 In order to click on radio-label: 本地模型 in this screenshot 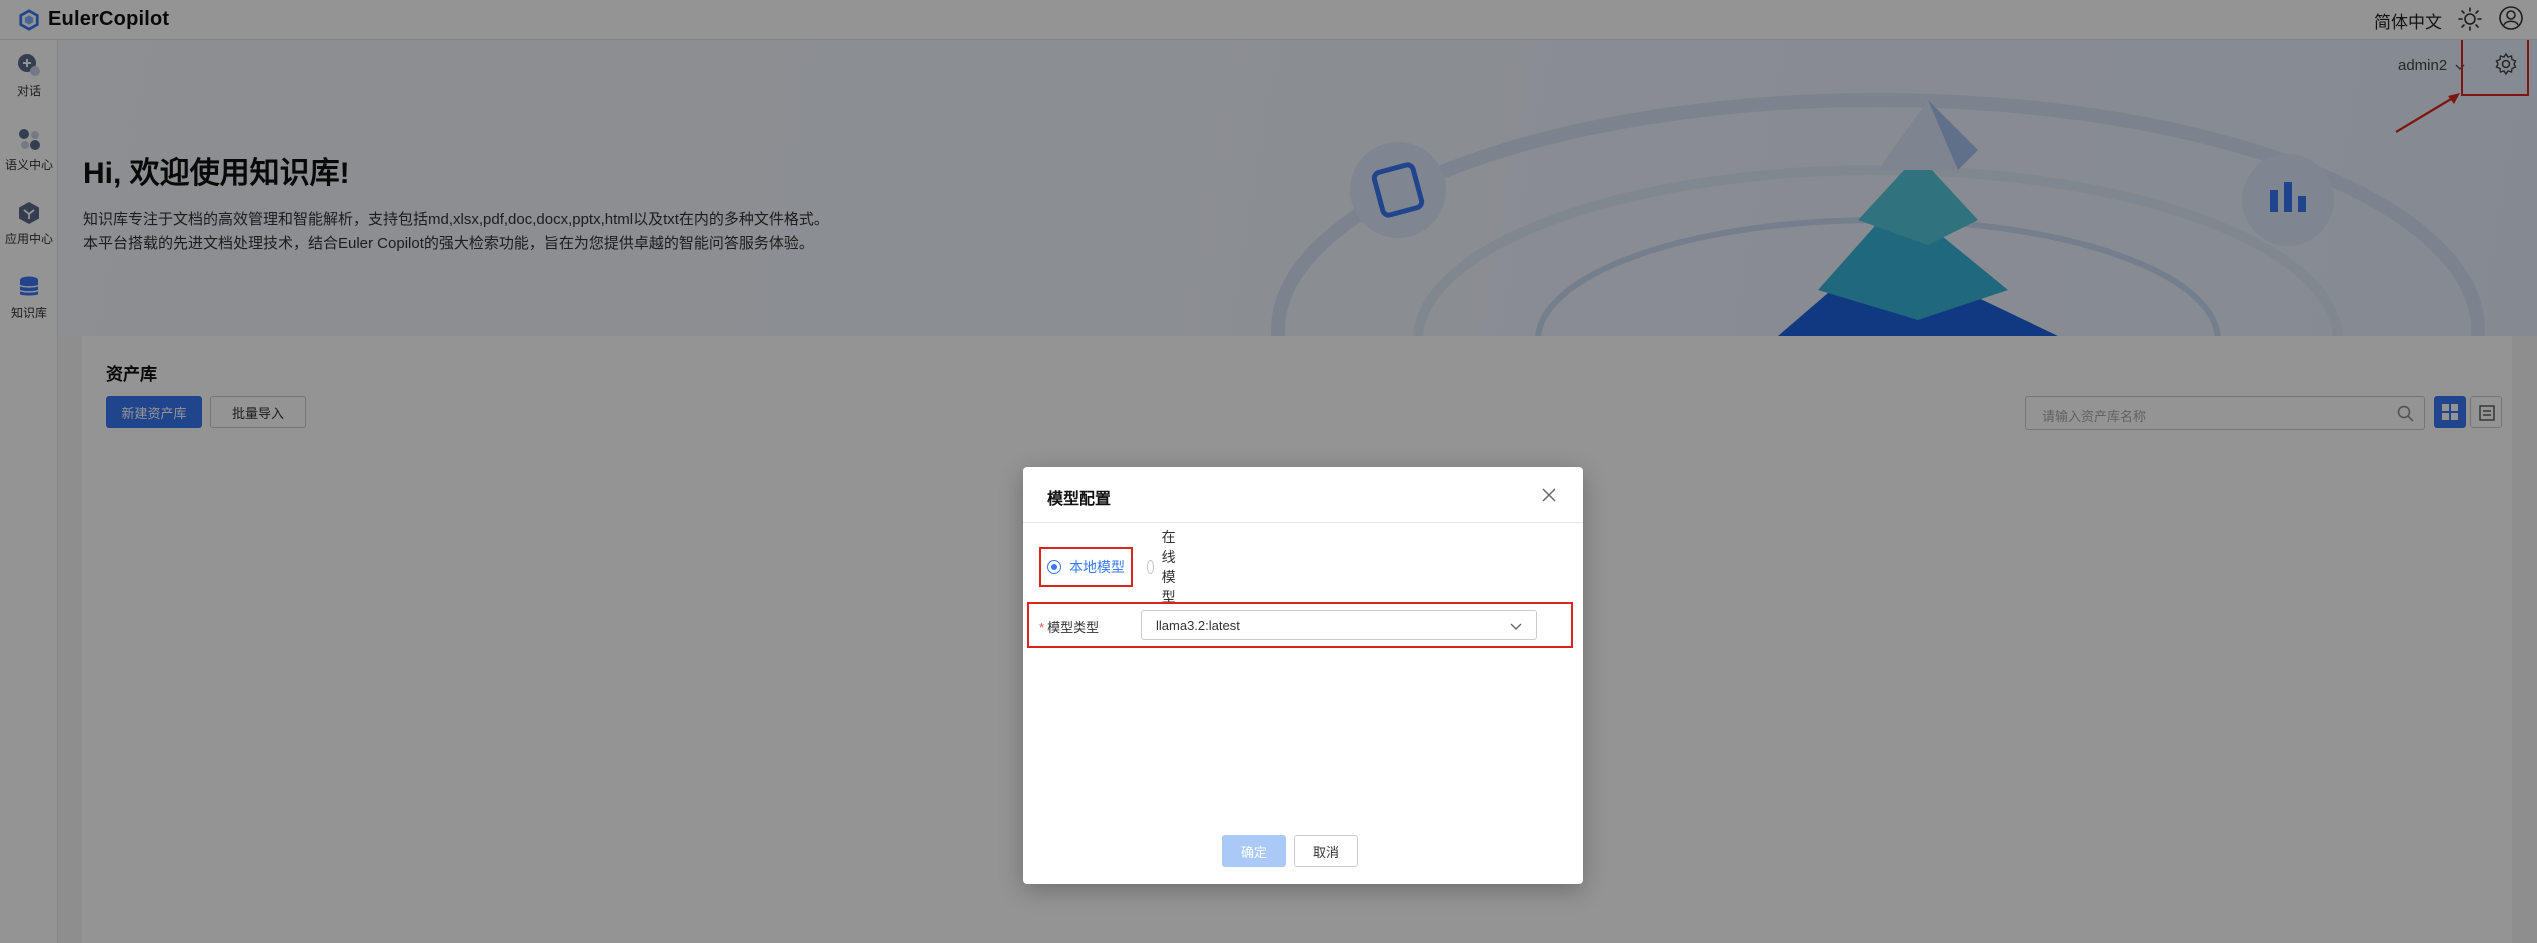, I will do `click(1097, 567)`.